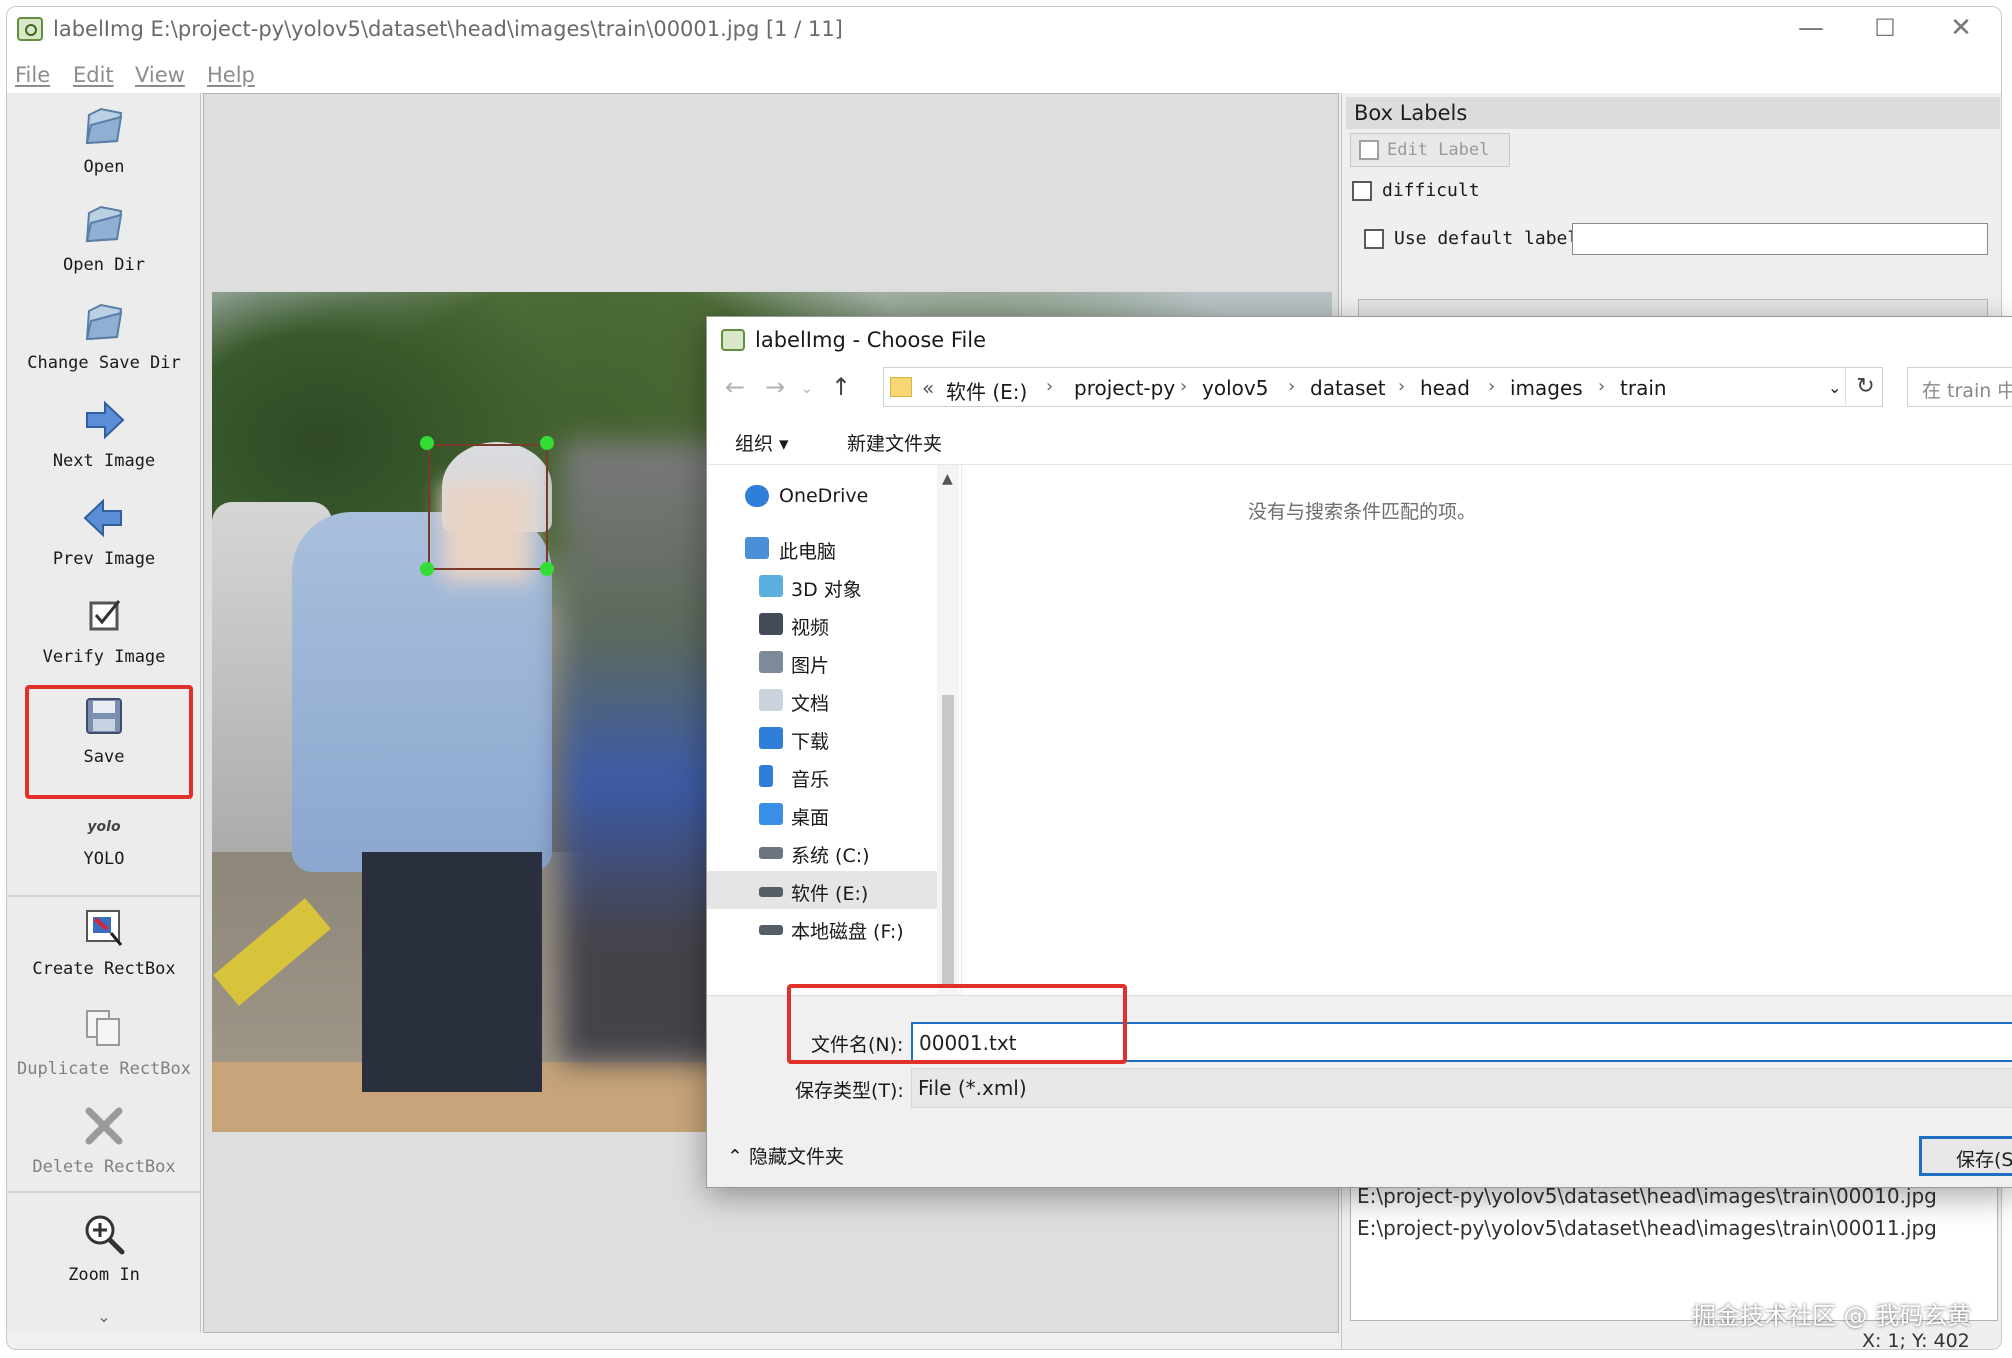  I want to click on open-button: Open, so click(104, 140).